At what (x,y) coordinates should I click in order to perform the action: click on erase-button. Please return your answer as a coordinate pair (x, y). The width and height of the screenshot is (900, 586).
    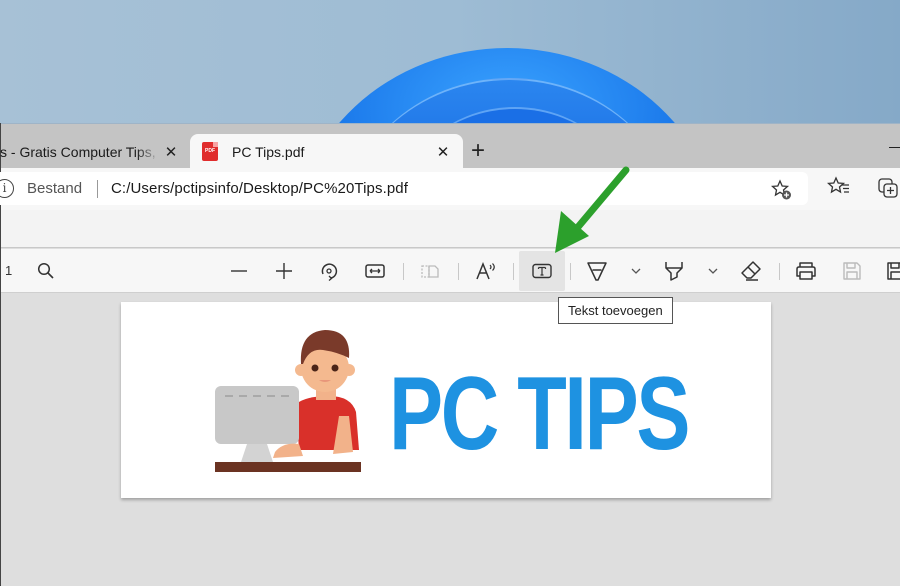
    Looking at the image, I should click on (751, 271).